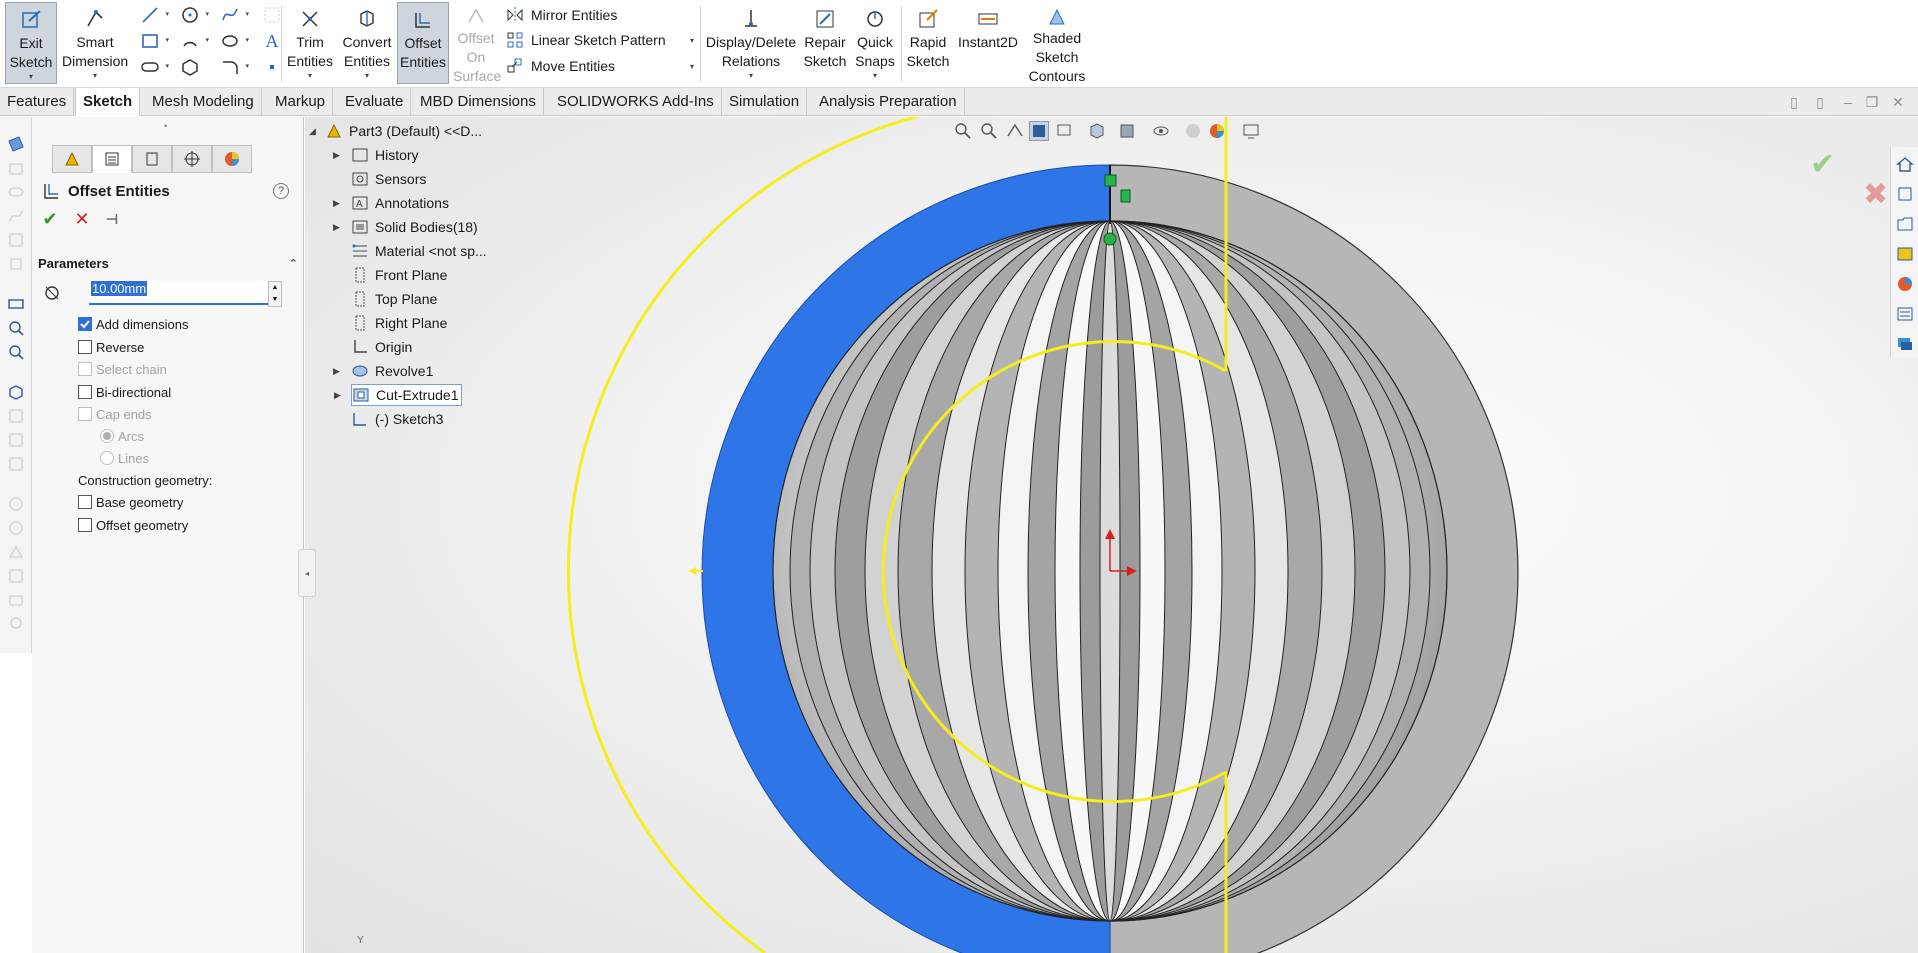 Image resolution: width=1918 pixels, height=953 pixels. What do you see at coordinates (281, 191) in the screenshot?
I see `help-icon: ?` at bounding box center [281, 191].